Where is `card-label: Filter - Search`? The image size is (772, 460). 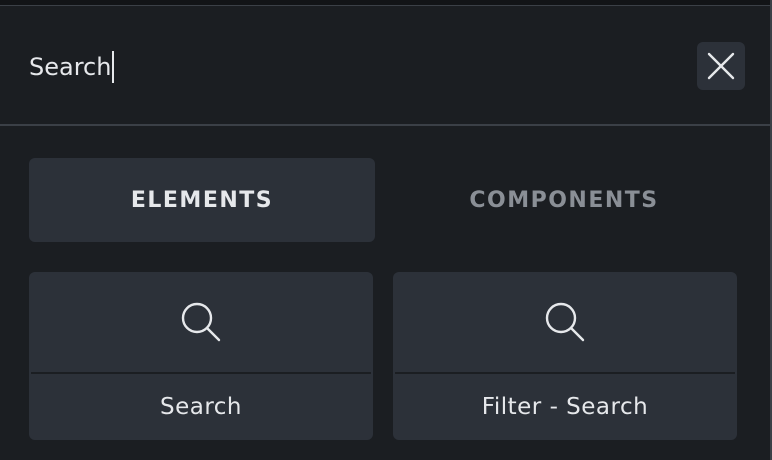
card-label: Filter - Search is located at coordinates (565, 407).